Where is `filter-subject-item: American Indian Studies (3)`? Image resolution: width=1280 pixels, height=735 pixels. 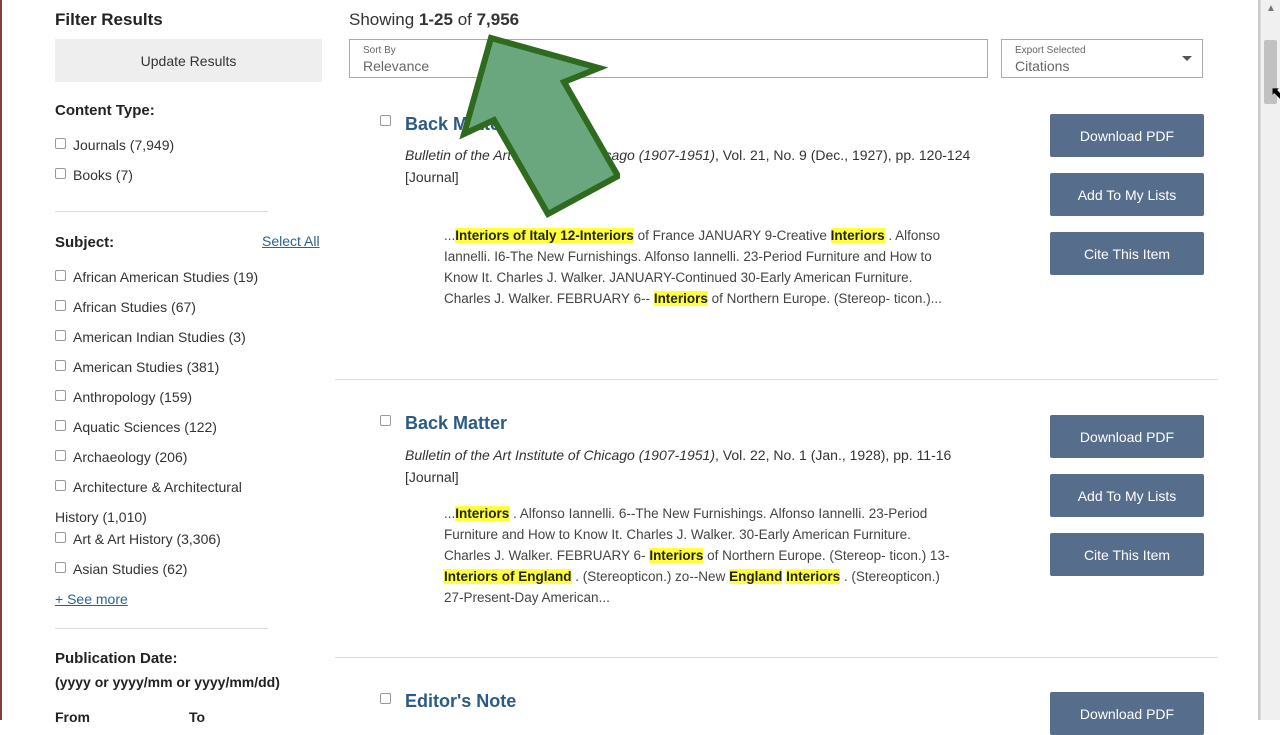
filter-subject-item: American Indian Studies (3) is located at coordinates (150, 337).